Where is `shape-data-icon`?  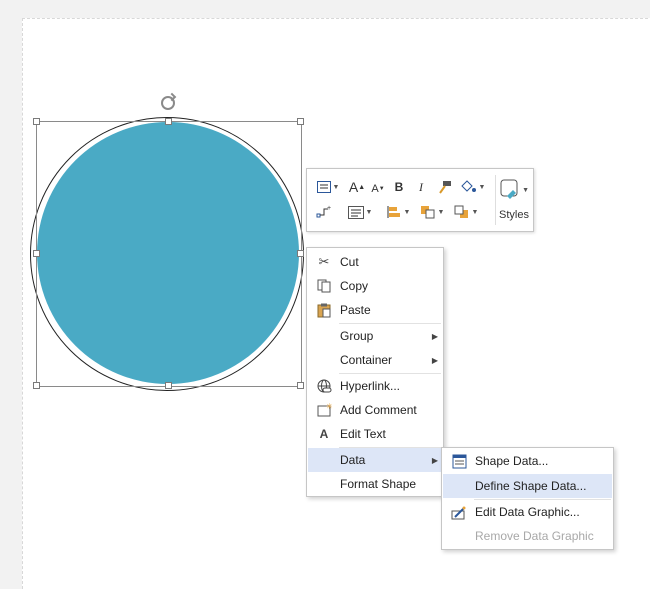 shape-data-icon is located at coordinates (459, 461).